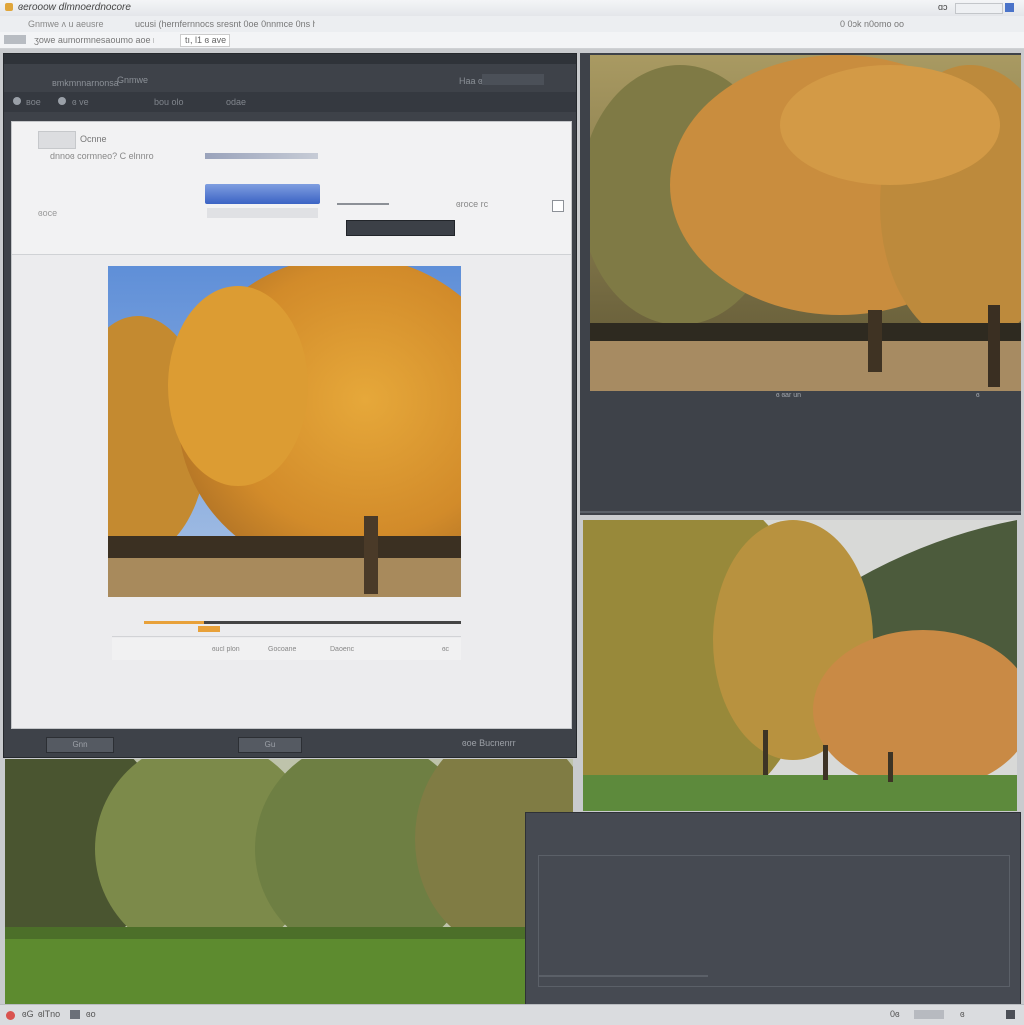 The height and width of the screenshot is (1025, 1024). I want to click on confirm-button, so click(400, 228).